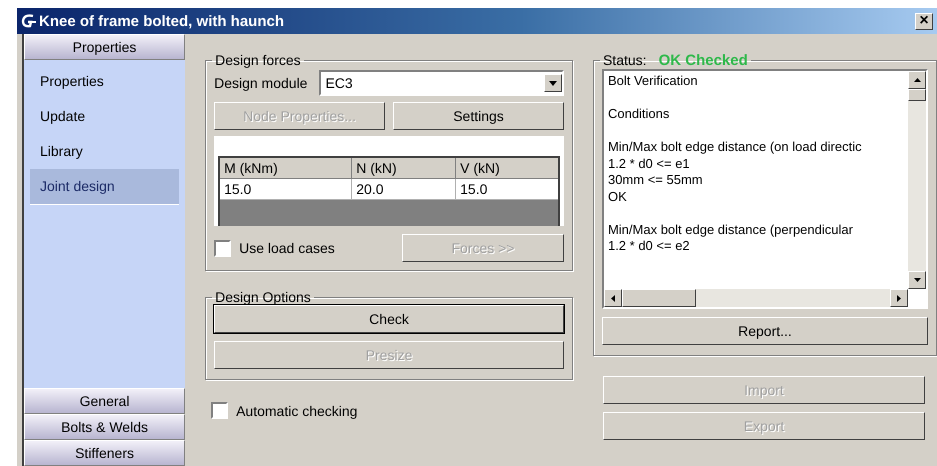 Image resolution: width=937 pixels, height=466 pixels. I want to click on group-title: Design forces, so click(258, 60).